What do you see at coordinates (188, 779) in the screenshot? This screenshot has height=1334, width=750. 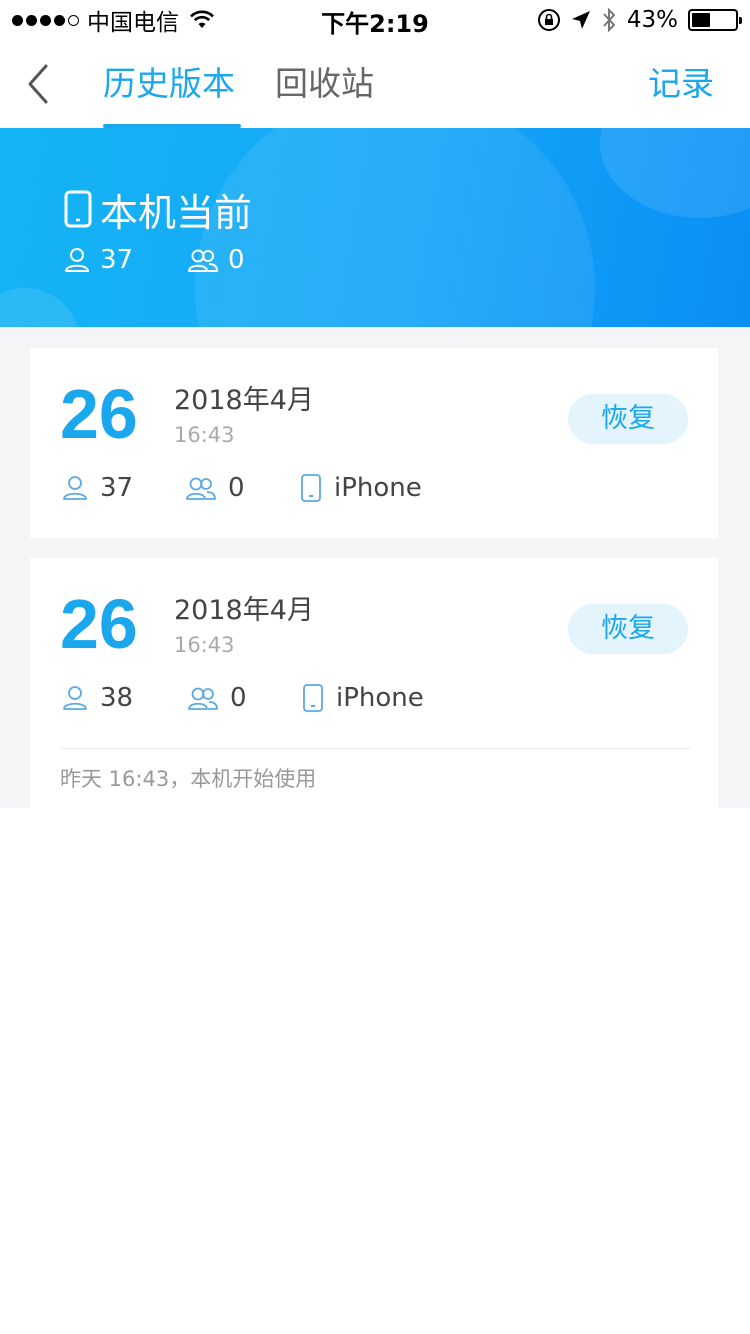 I see `device-start-note: 昨天 16:43，本机开始使用` at bounding box center [188, 779].